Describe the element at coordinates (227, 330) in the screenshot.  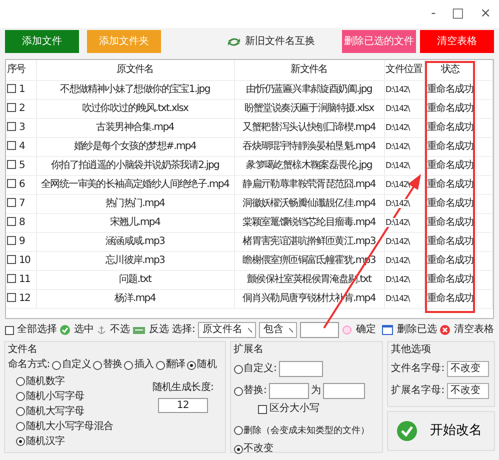
I see `field-dropdown: 原文件名` at that location.